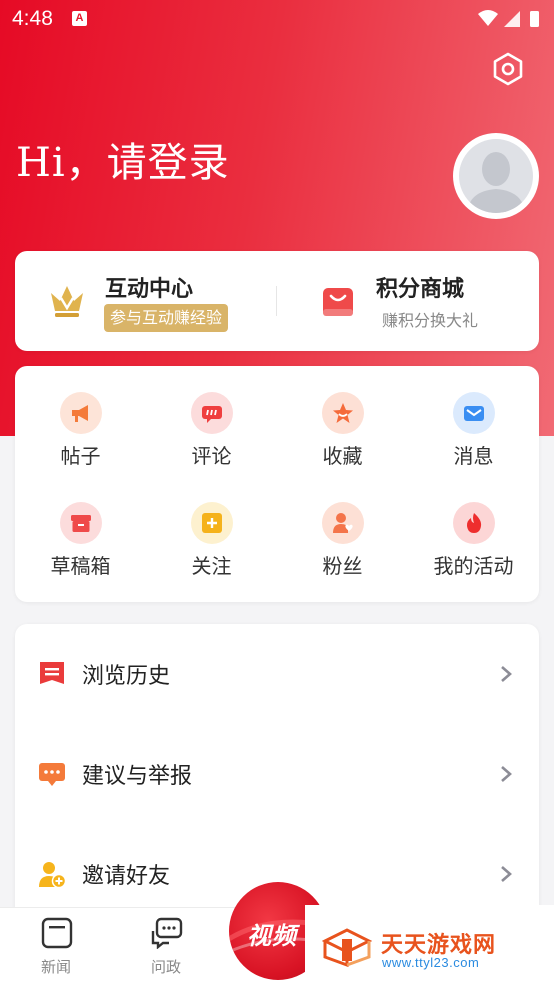  Describe the element at coordinates (165, 967) in the screenshot. I see `nav-label: 问政` at that location.